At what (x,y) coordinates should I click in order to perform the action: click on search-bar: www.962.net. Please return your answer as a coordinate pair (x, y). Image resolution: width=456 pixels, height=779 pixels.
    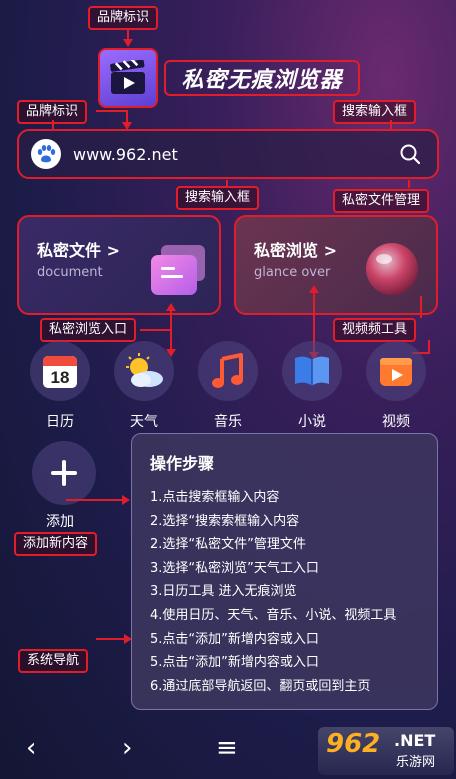
    Looking at the image, I should click on (228, 154).